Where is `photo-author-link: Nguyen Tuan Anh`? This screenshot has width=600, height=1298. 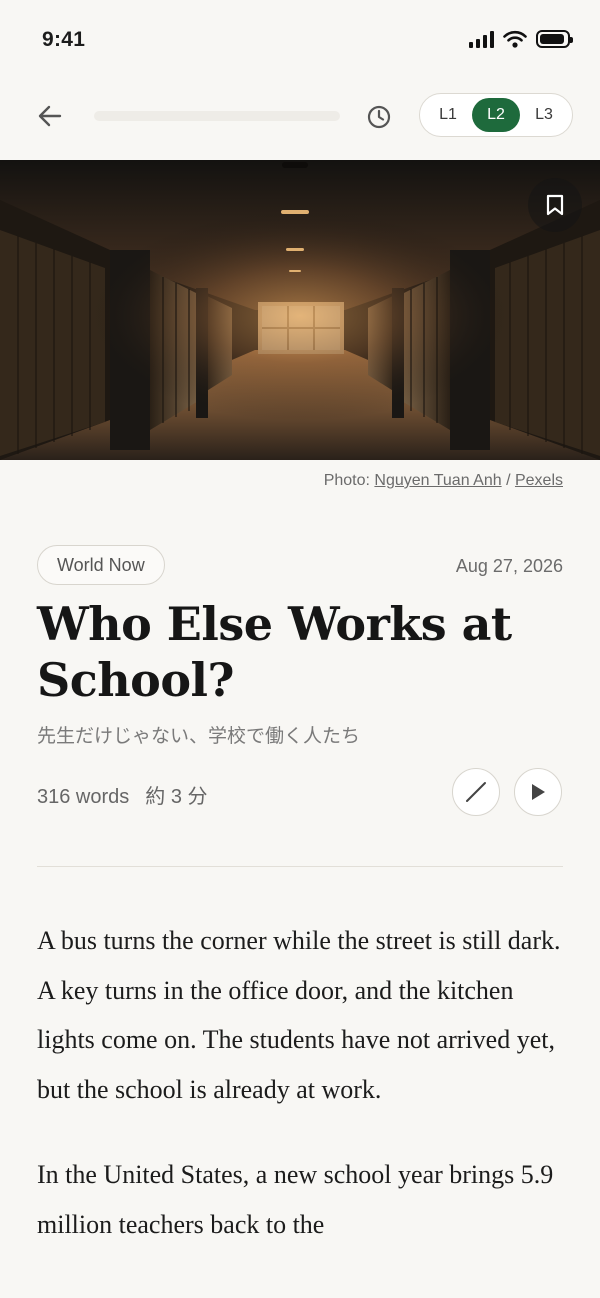 photo-author-link: Nguyen Tuan Anh is located at coordinates (437, 480).